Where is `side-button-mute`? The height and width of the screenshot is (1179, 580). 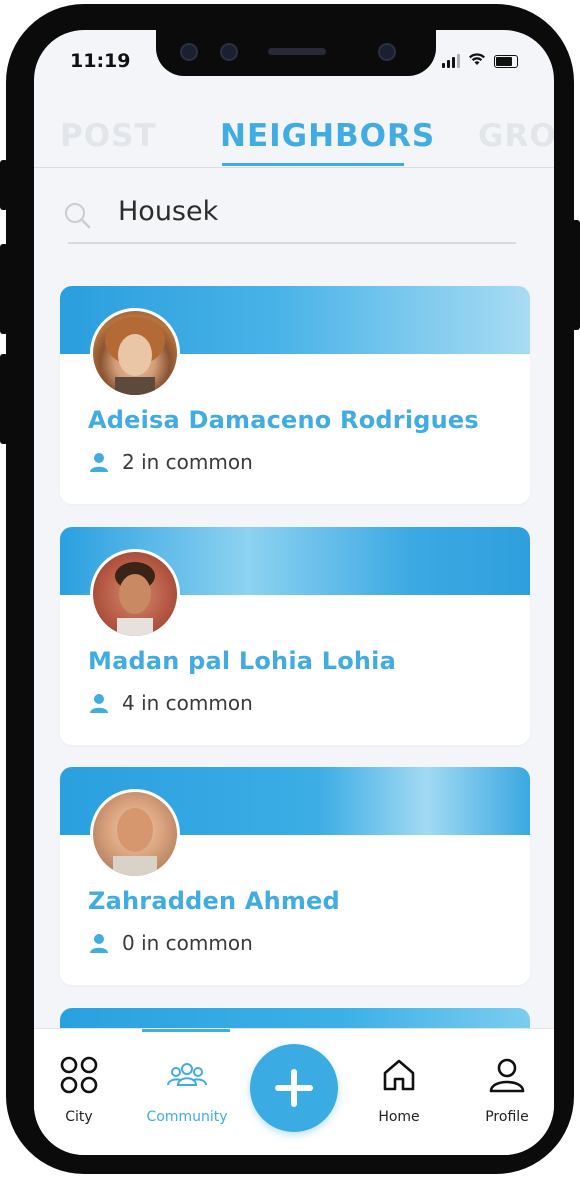 side-button-mute is located at coordinates (4, 185).